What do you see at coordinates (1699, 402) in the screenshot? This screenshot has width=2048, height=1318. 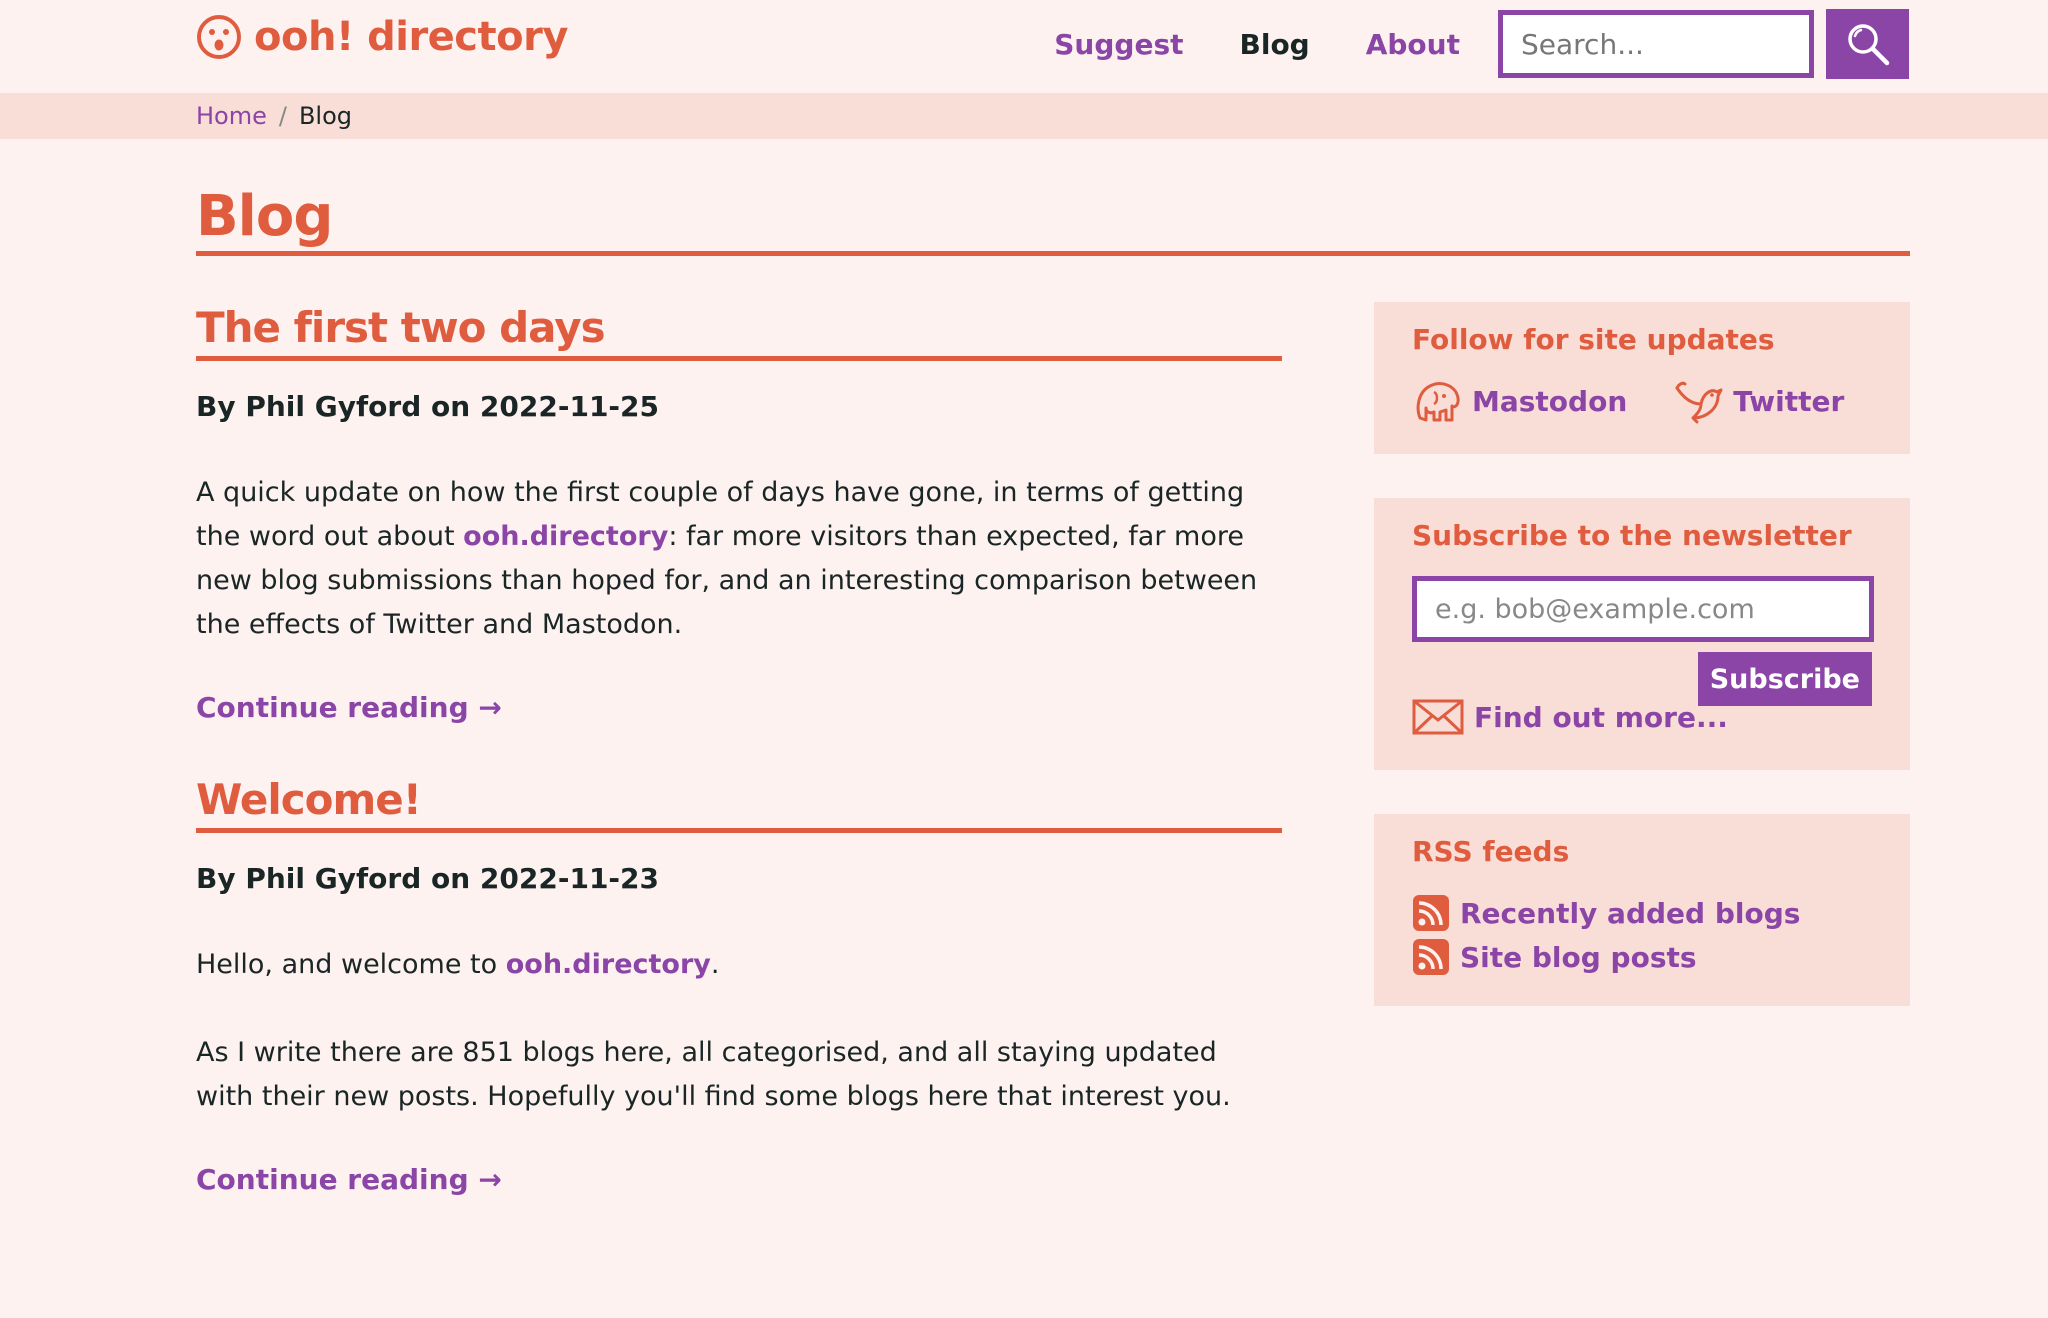 I see `bird-icon` at bounding box center [1699, 402].